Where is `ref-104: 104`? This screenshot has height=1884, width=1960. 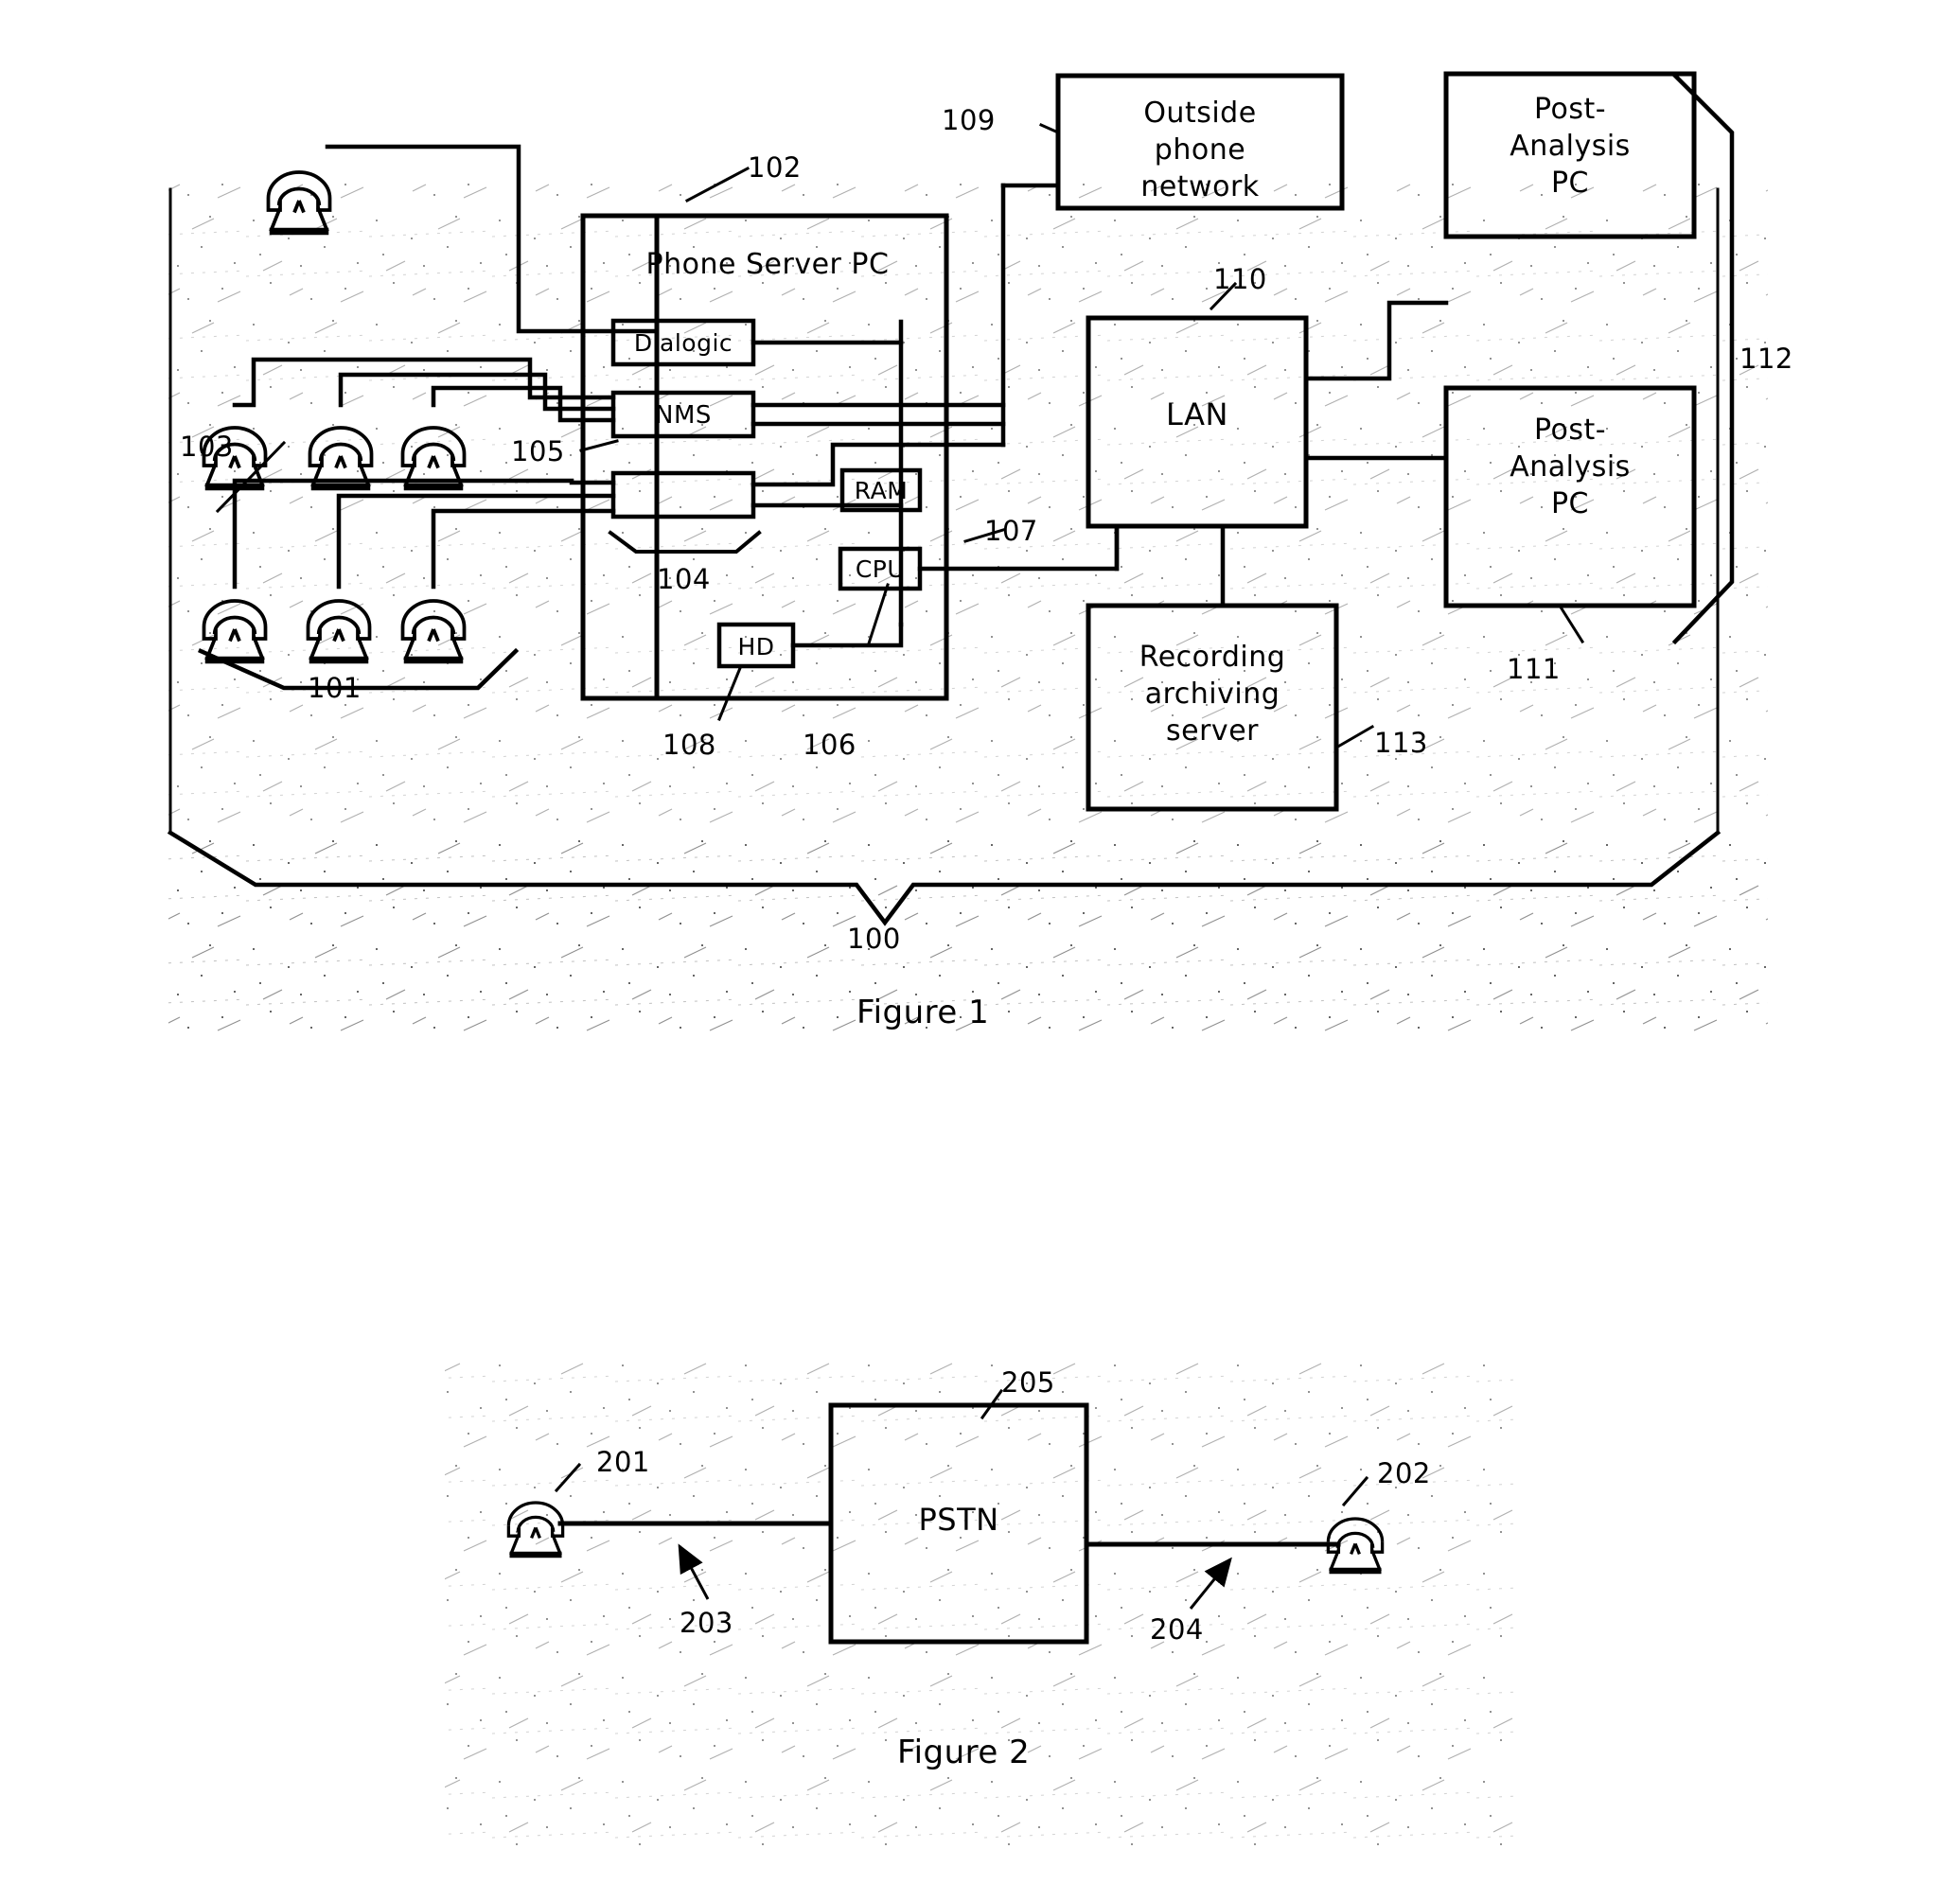 ref-104: 104 is located at coordinates (684, 579).